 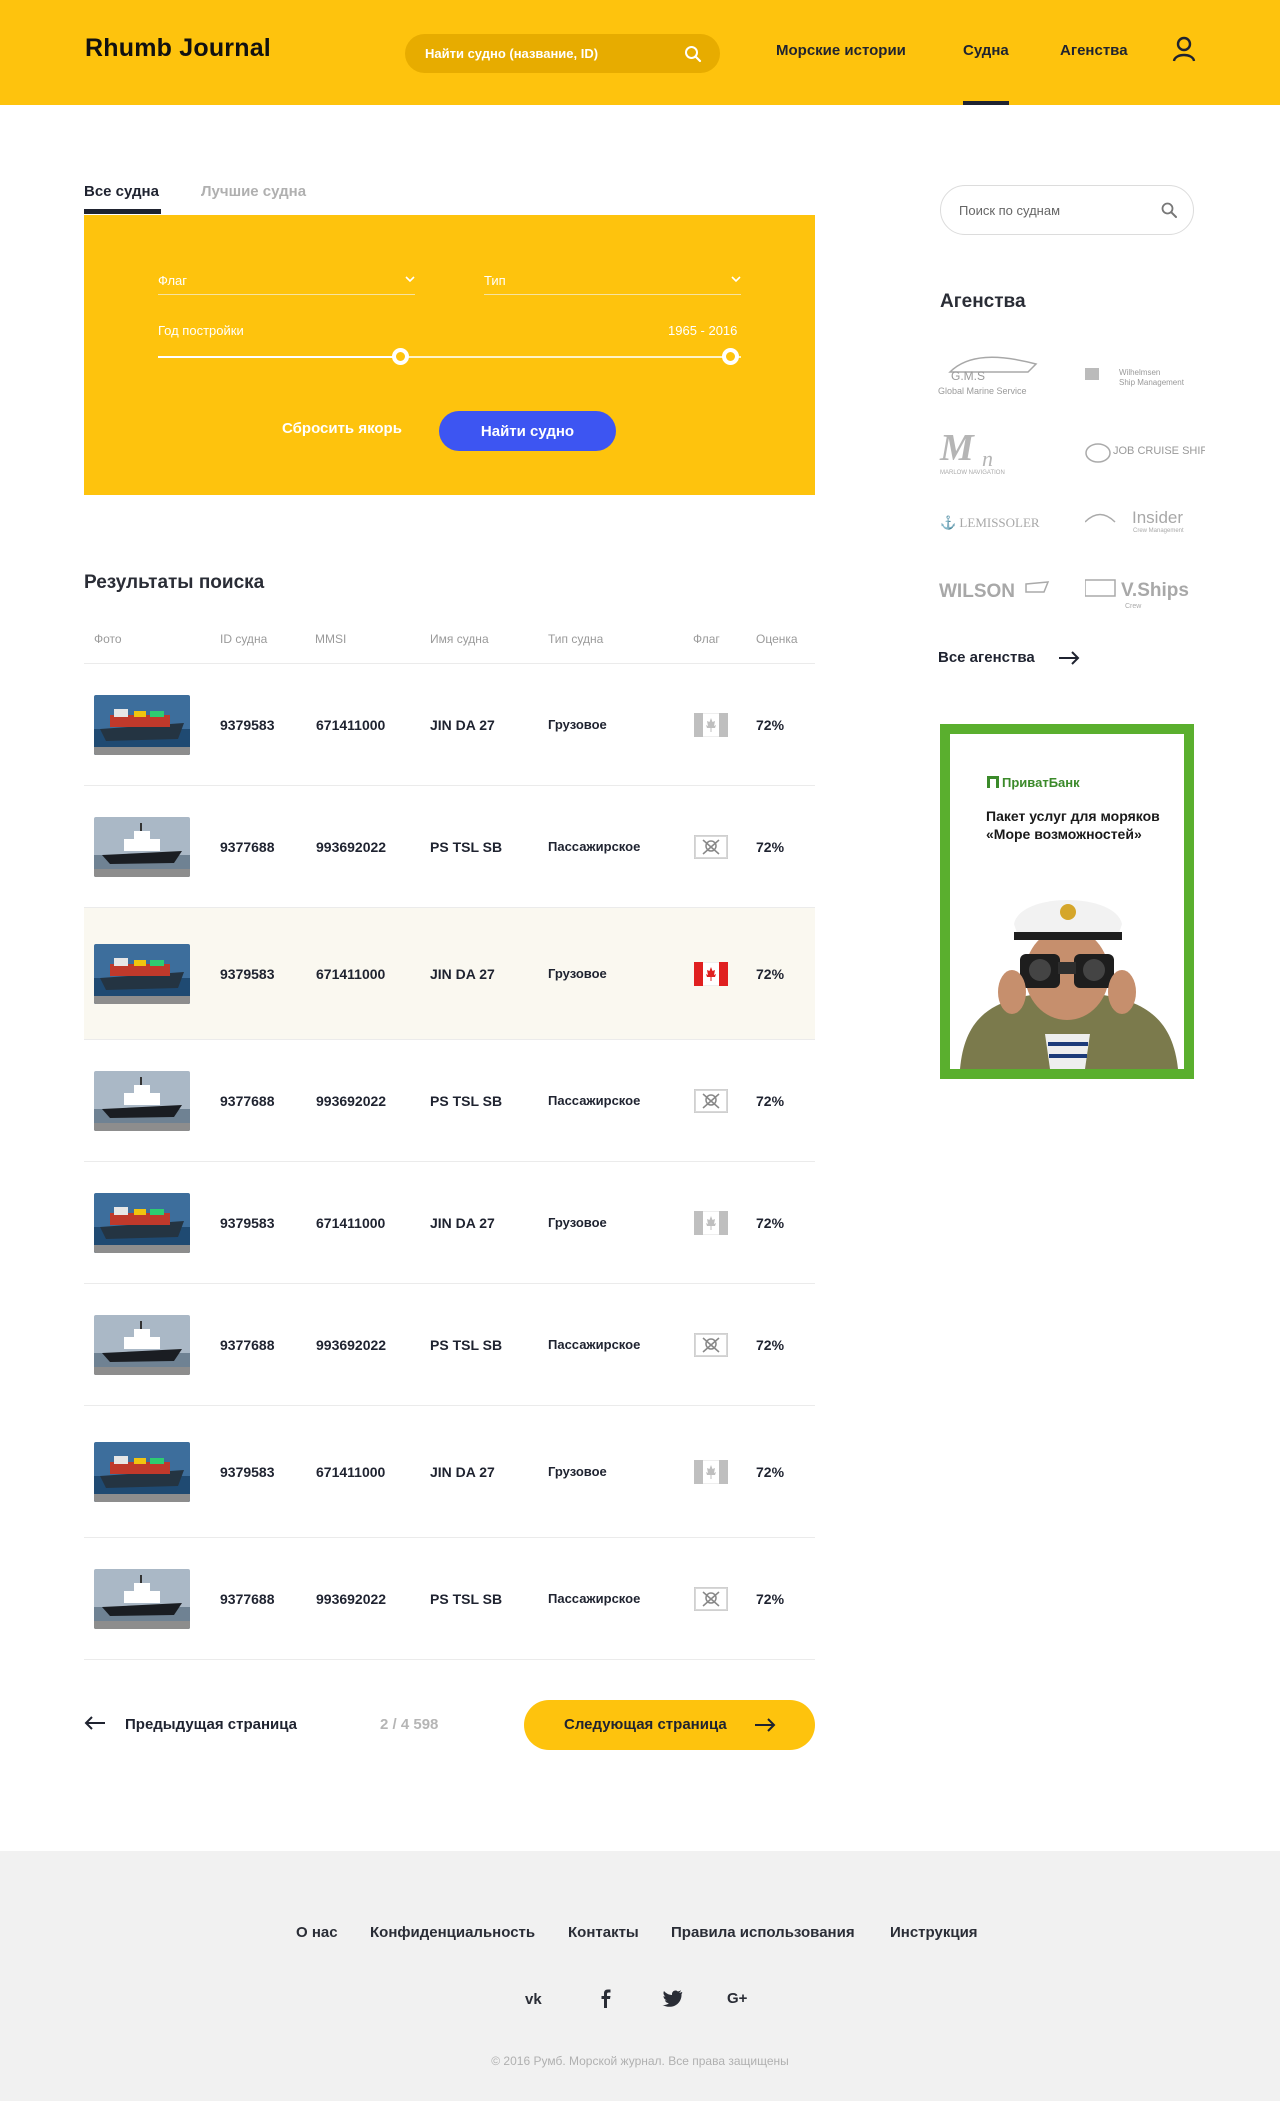 I want to click on year-slider-min-handle, so click(x=400, y=356).